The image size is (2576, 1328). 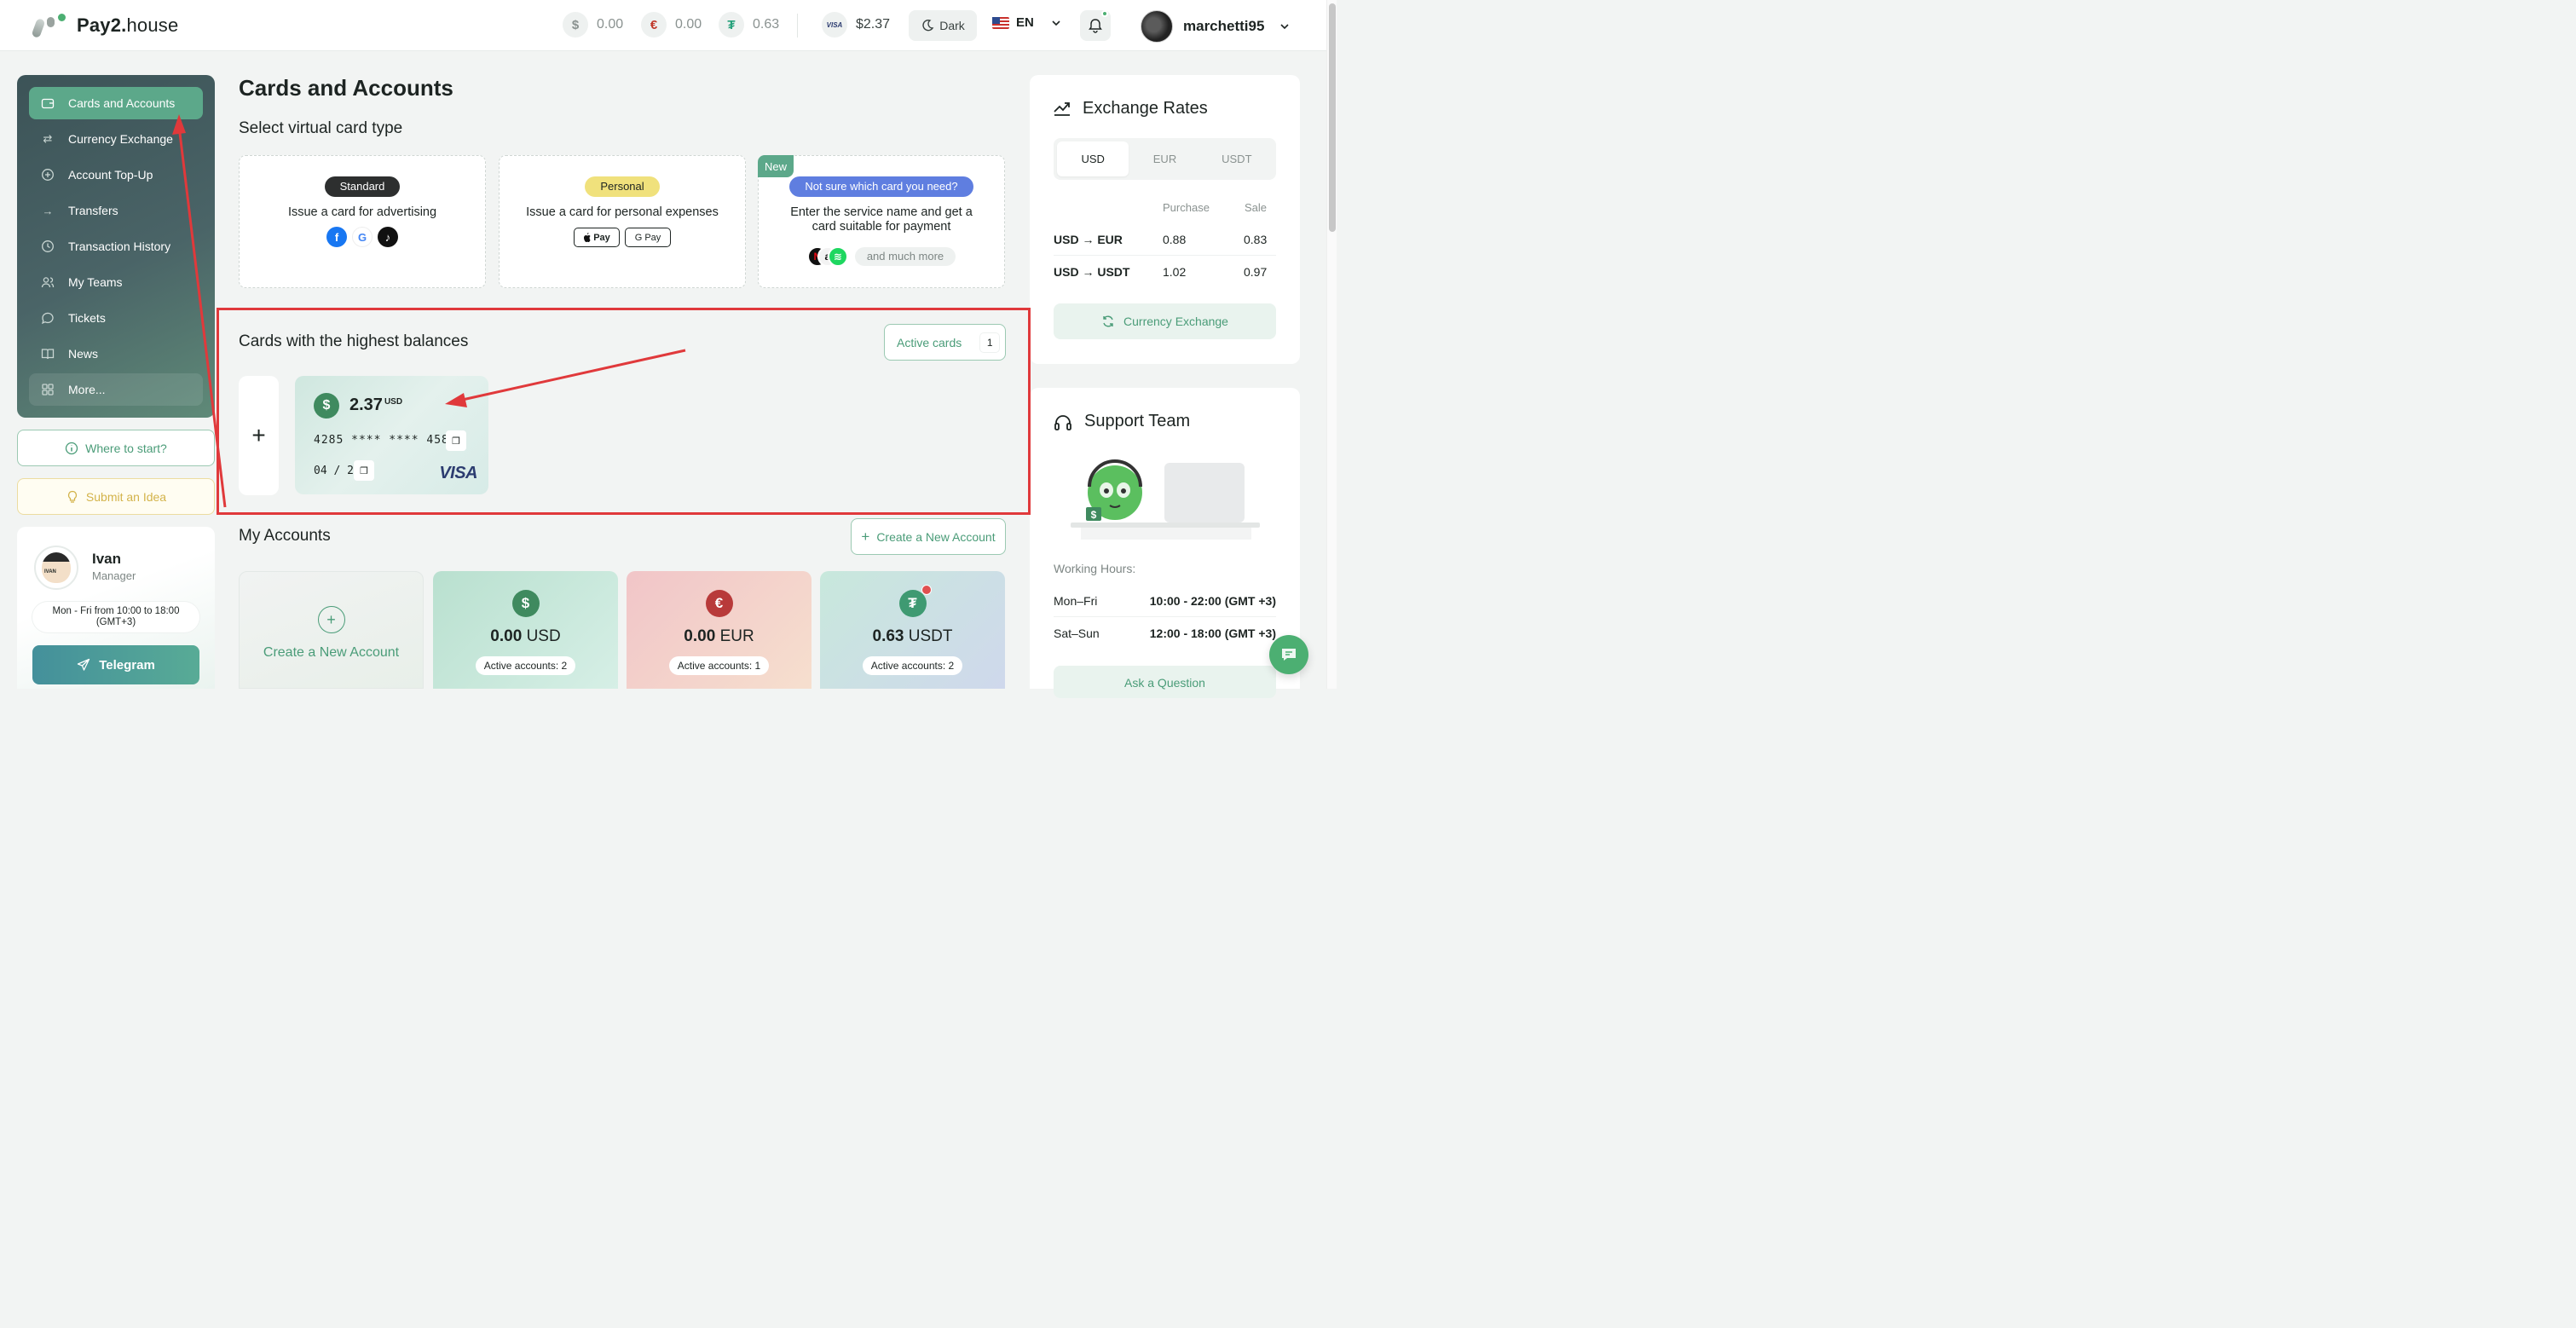 I want to click on tether-icon: ₮, so click(x=731, y=25).